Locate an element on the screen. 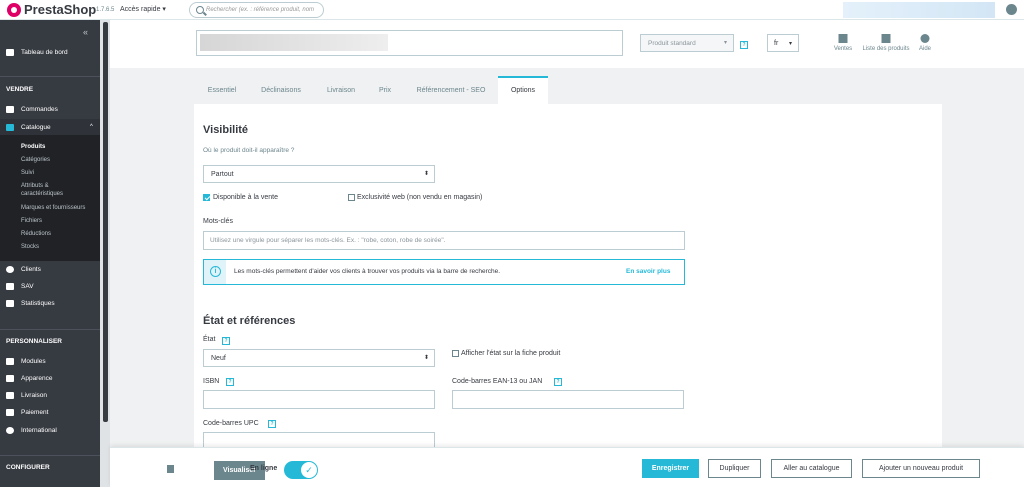 This screenshot has width=1024, height=487. user-account-icon is located at coordinates (1011, 9).